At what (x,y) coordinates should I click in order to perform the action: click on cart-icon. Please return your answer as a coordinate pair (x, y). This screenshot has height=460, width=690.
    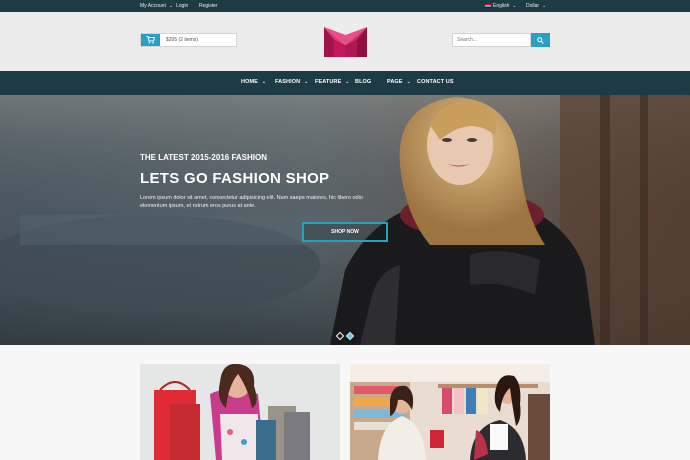
    Looking at the image, I should click on (150, 40).